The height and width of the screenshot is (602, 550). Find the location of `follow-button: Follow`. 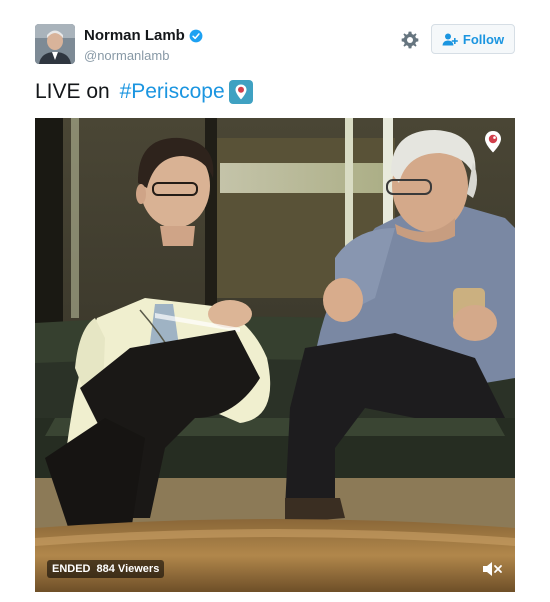

follow-button: Follow is located at coordinates (473, 39).